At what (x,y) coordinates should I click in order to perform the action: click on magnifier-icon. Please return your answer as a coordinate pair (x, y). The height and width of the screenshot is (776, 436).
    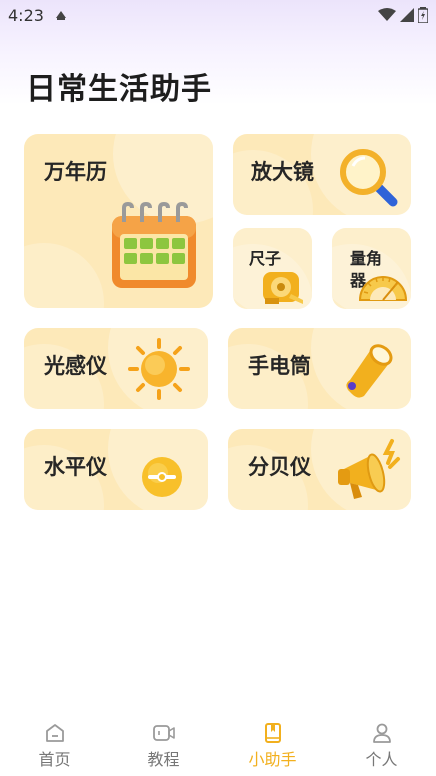
    Looking at the image, I should click on (369, 178).